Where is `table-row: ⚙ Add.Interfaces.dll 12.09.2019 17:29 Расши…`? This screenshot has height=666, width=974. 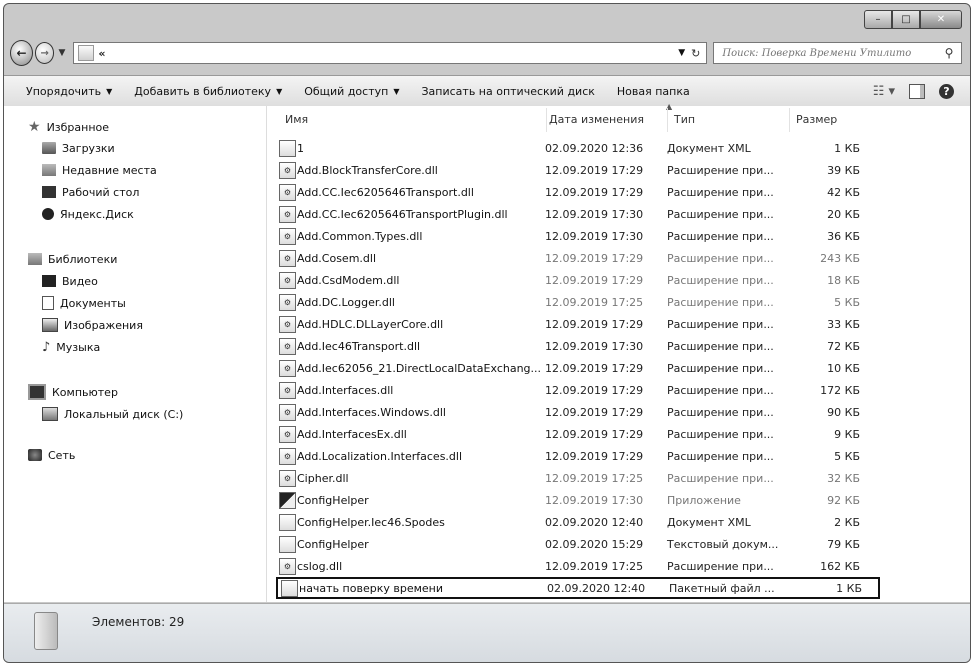
table-row: ⚙ Add.Interfaces.dll 12.09.2019 17:29 Расши… is located at coordinates (578, 390).